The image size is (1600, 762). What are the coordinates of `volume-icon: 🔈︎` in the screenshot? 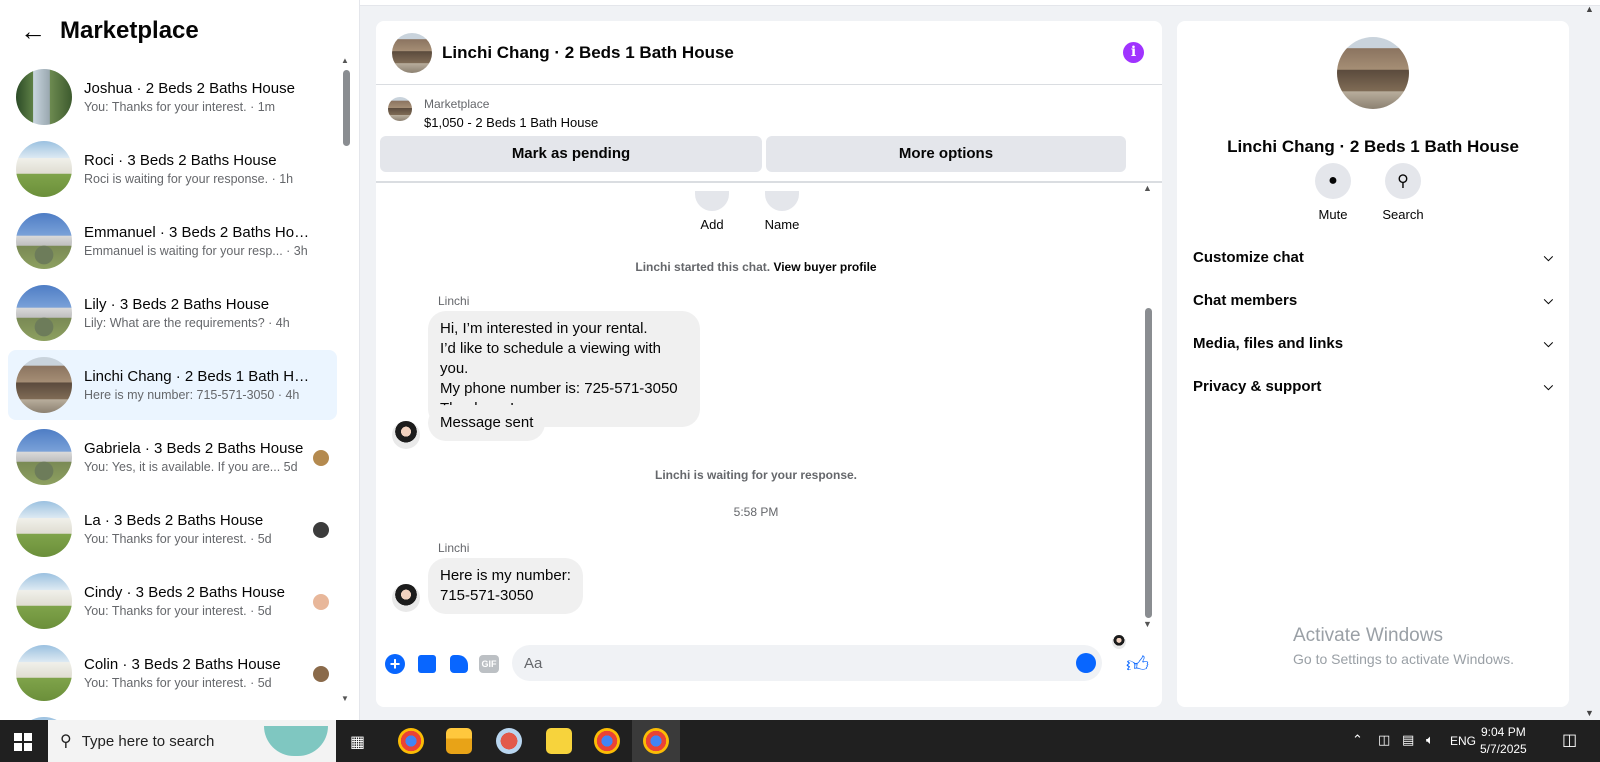 It's located at (1430, 740).